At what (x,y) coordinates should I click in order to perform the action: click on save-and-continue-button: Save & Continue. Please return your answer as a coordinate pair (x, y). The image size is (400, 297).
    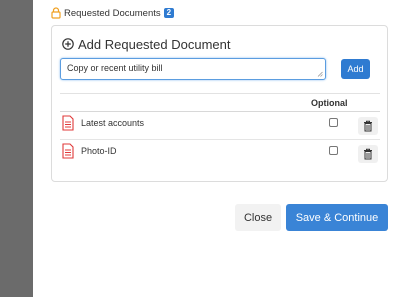
    Looking at the image, I should click on (337, 217).